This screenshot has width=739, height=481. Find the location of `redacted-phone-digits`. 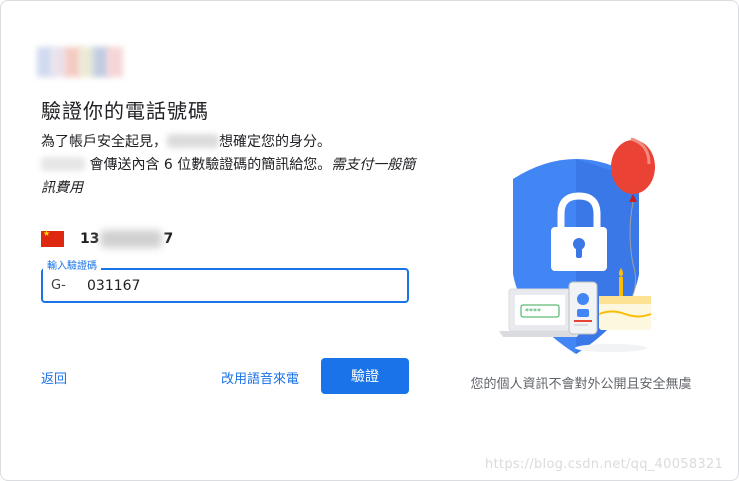

redacted-phone-digits is located at coordinates (131, 239).